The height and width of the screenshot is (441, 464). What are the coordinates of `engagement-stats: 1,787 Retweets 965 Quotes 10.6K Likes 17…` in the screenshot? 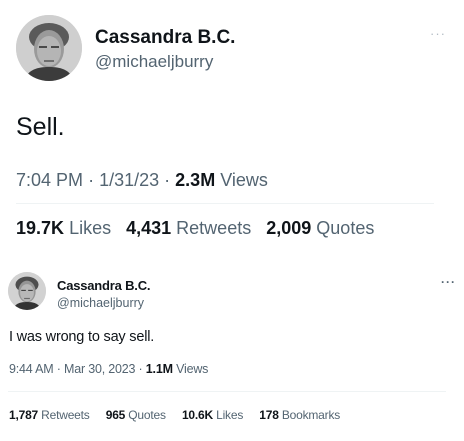 It's located at (181, 415).